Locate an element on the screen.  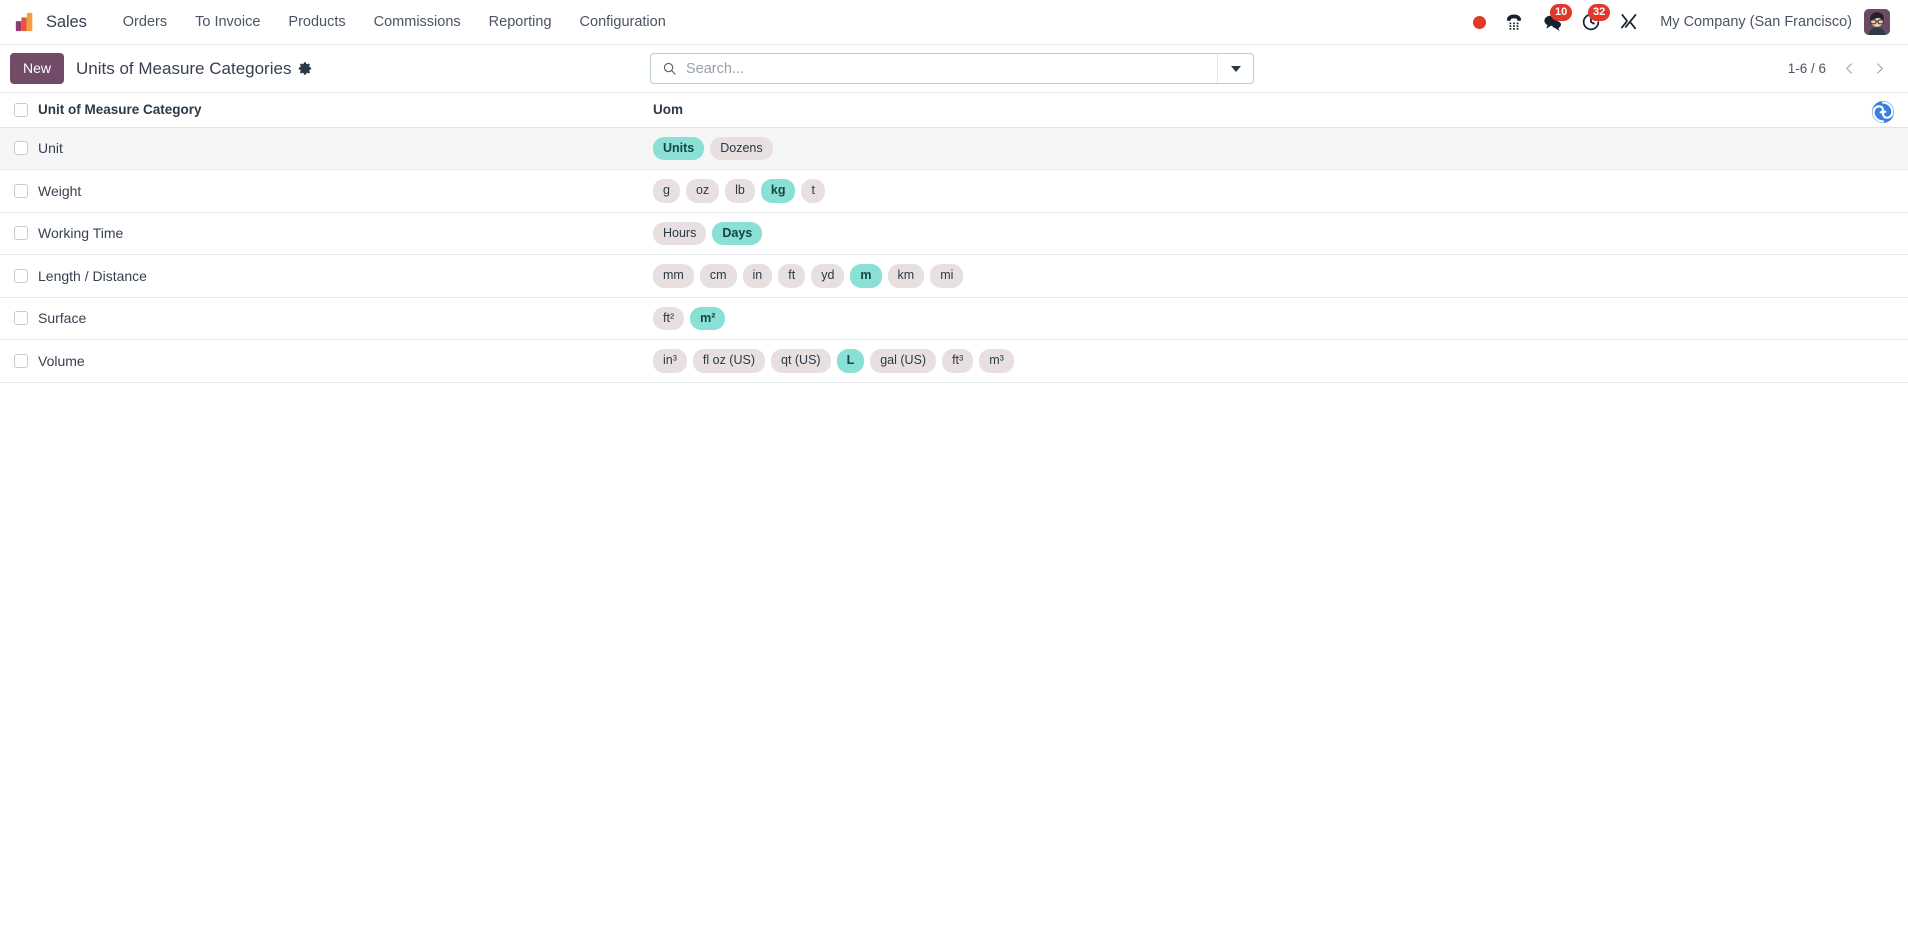
page-title: Units of Measure Categories is located at coordinates (184, 68).